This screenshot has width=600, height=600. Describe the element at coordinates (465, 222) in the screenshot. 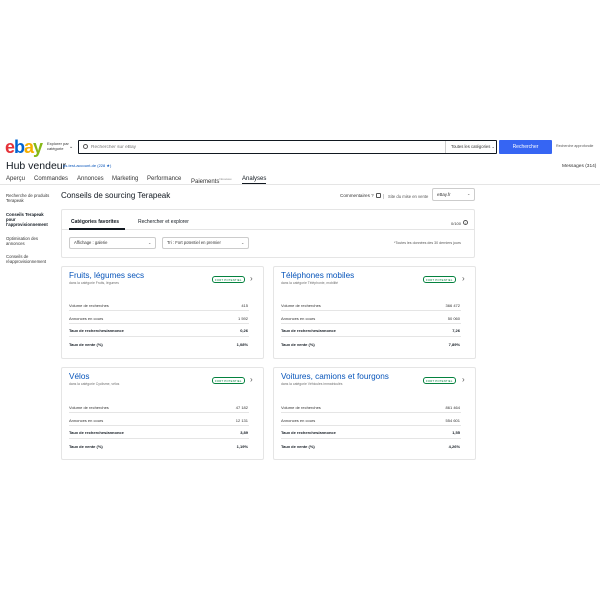

I see `info-icon: i` at that location.